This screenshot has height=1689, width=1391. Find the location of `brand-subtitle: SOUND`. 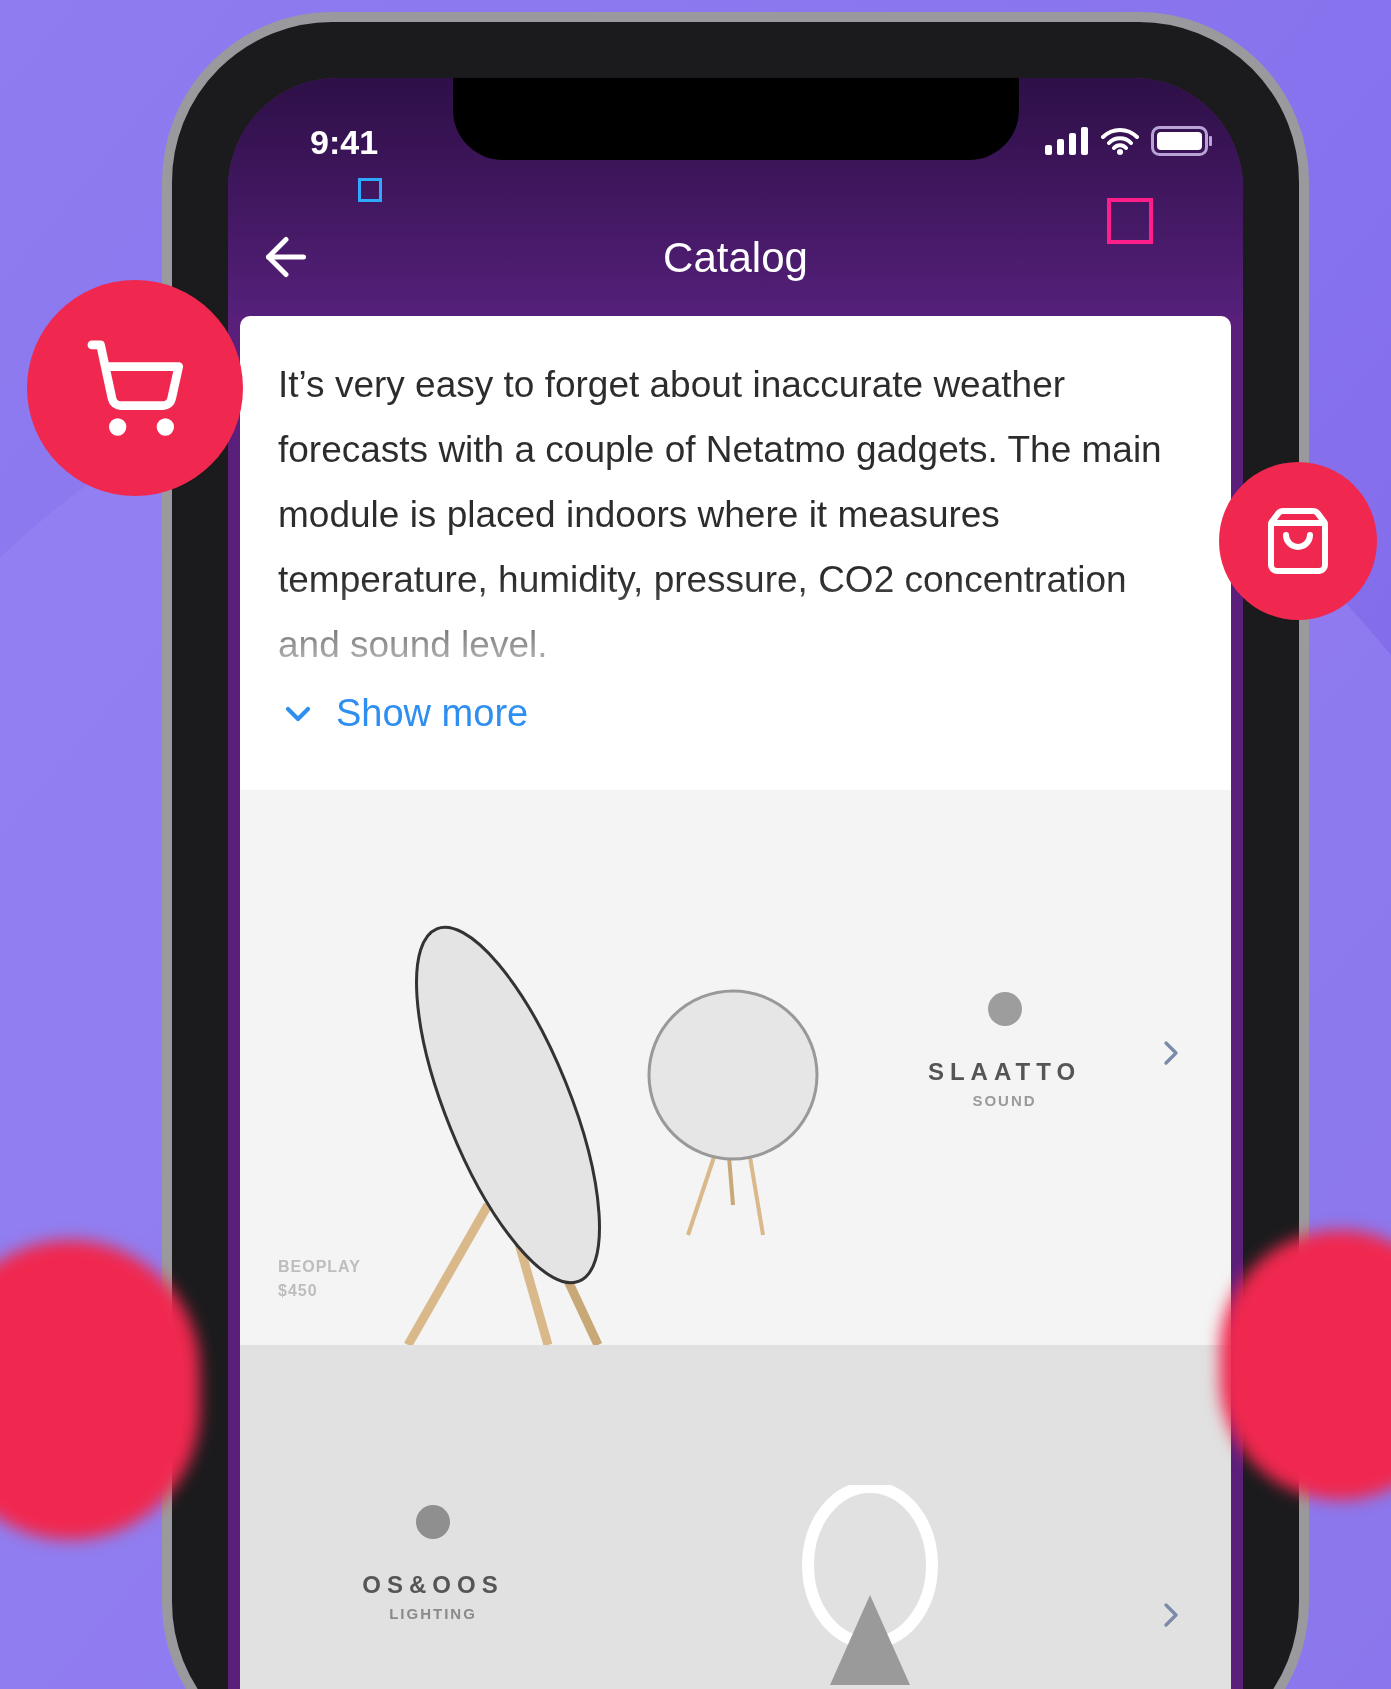

brand-subtitle: SOUND is located at coordinates (1004, 1101).